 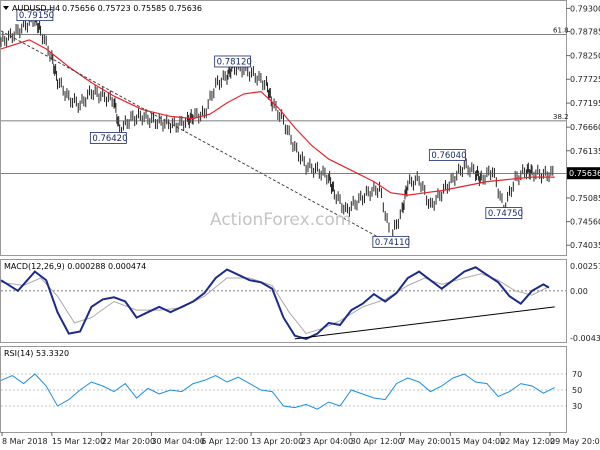 What do you see at coordinates (377, 441) in the screenshot?
I see `time-tick-label: 30 Apr 12:00` at bounding box center [377, 441].